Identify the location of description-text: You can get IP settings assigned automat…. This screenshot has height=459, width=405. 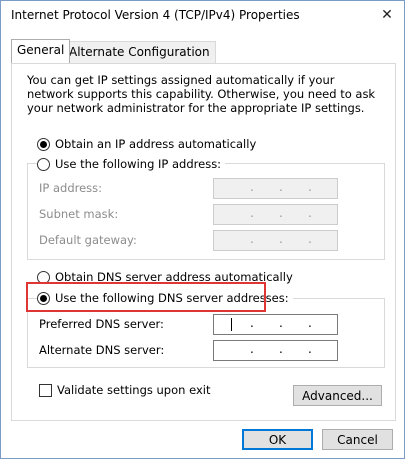
(201, 94).